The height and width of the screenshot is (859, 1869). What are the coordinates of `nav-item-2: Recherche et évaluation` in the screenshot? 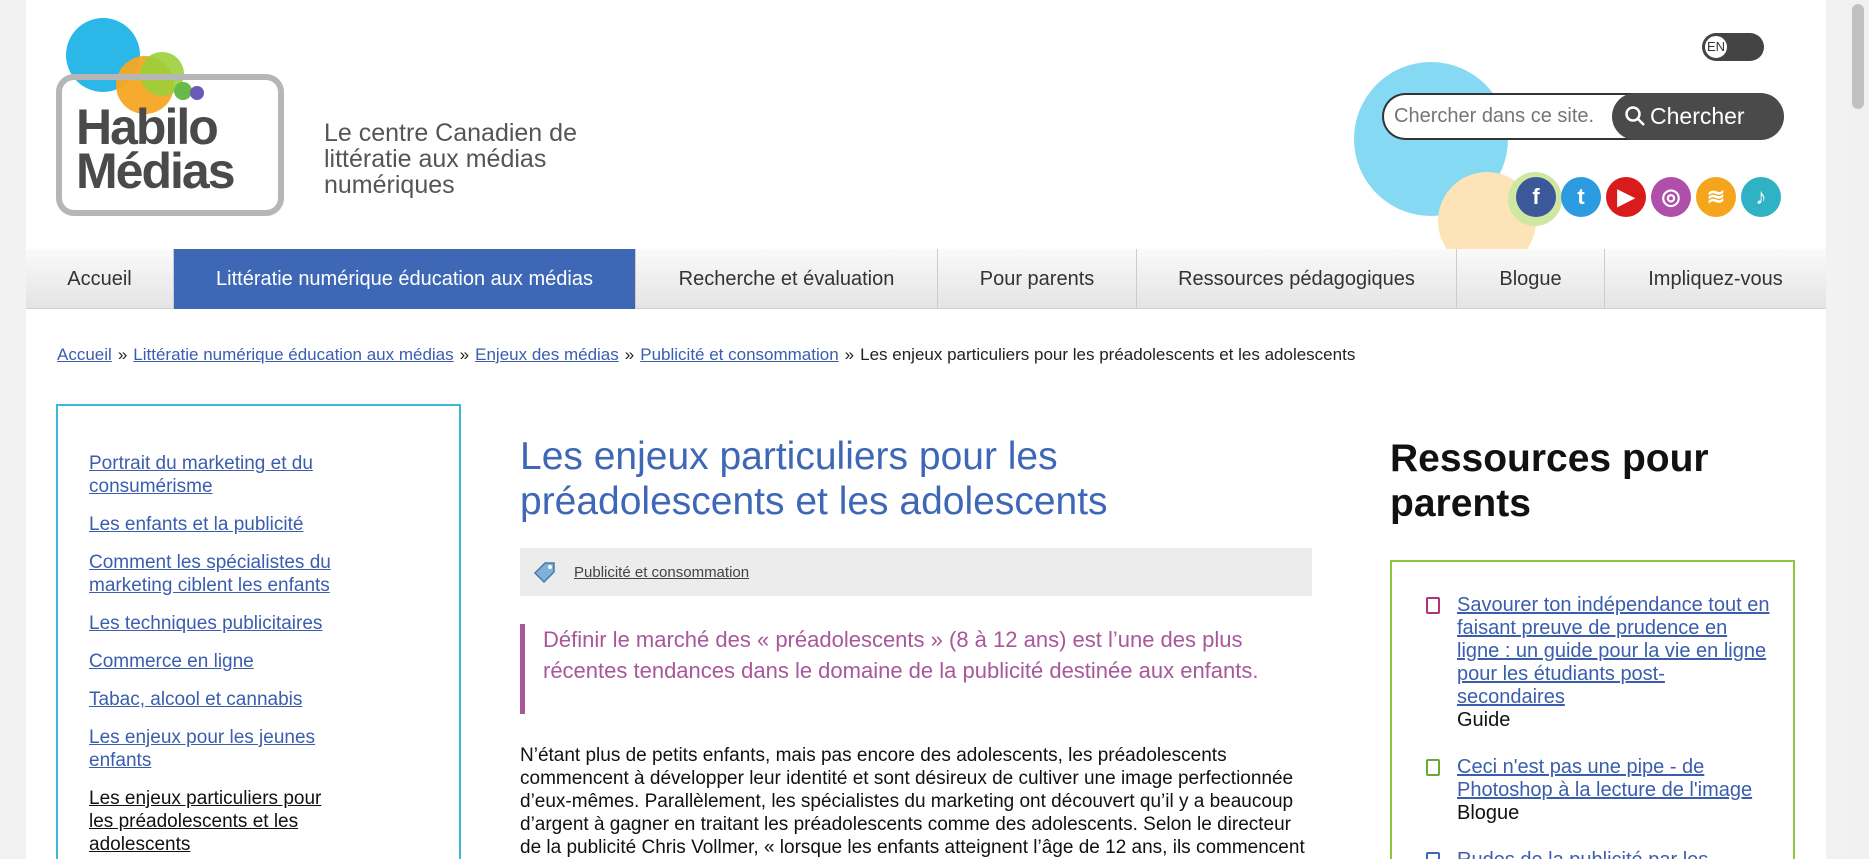 It's located at (787, 279).